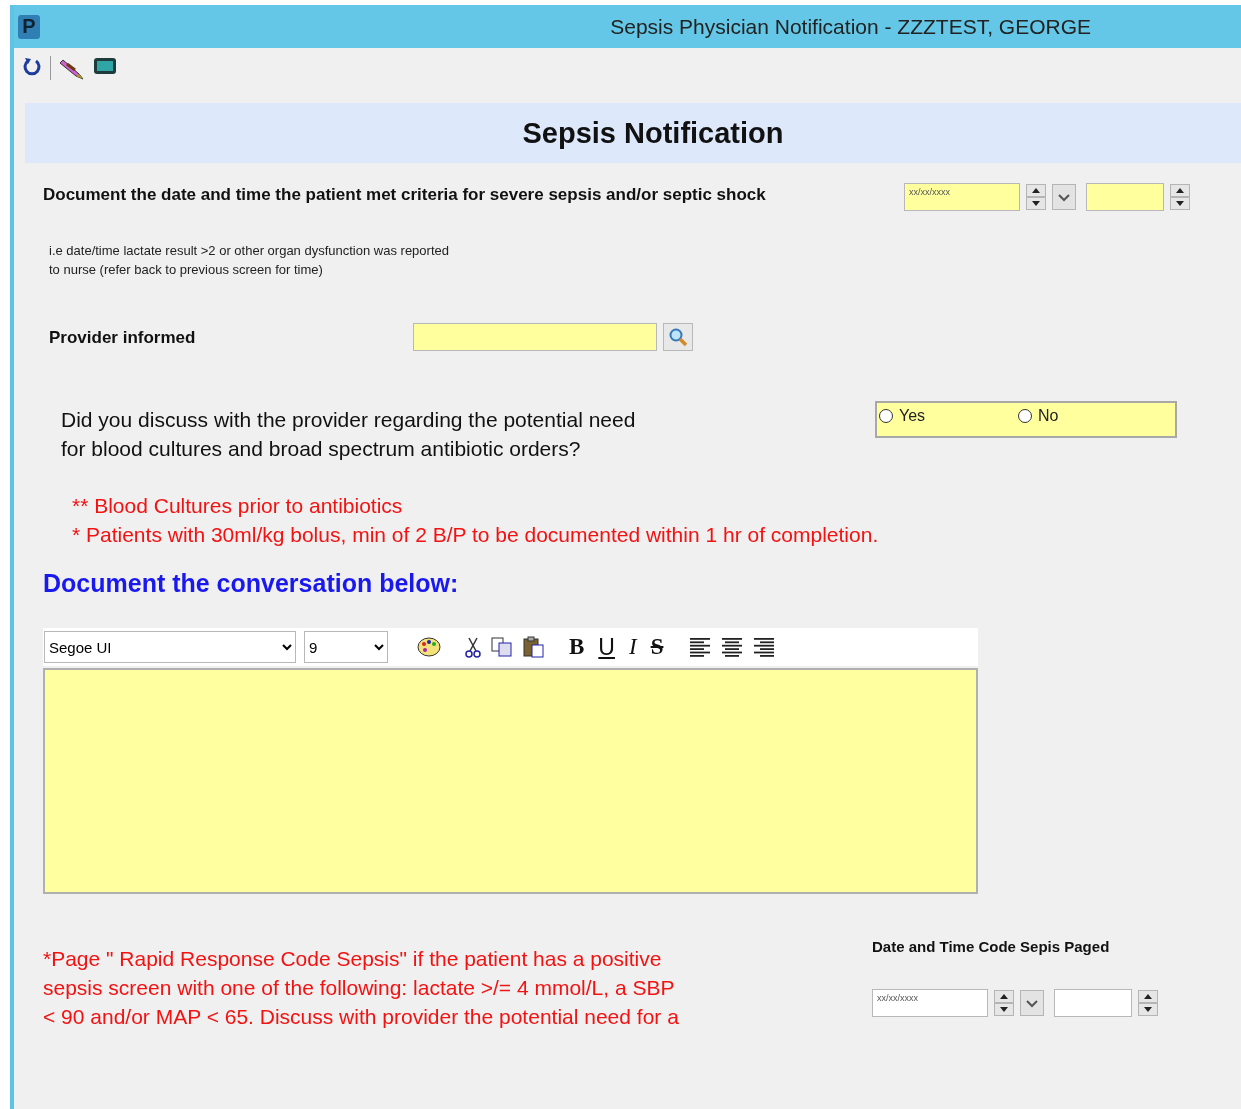  What do you see at coordinates (361, 988) in the screenshot?
I see `page-instruction: *Page " Rapid Response Code Sepsis" if the patient has a positive sepsis screen with one of the following: lactate >/= 4 mmol/L, a SBP < 90 and/or MAP < 65. Discuss with provider the potential need for a` at bounding box center [361, 988].